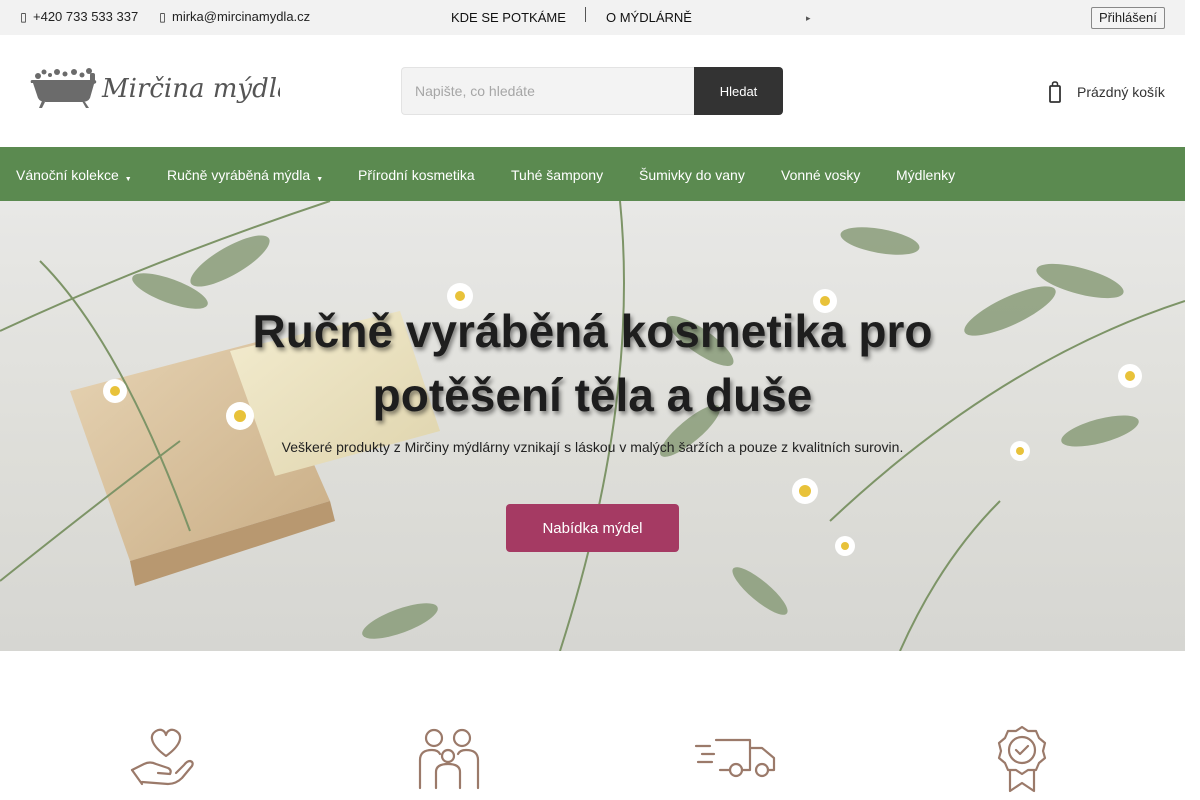 The width and height of the screenshot is (1200, 800). What do you see at coordinates (649, 17) in the screenshot?
I see `top-link-about: O MÝDLÁRNĚ` at bounding box center [649, 17].